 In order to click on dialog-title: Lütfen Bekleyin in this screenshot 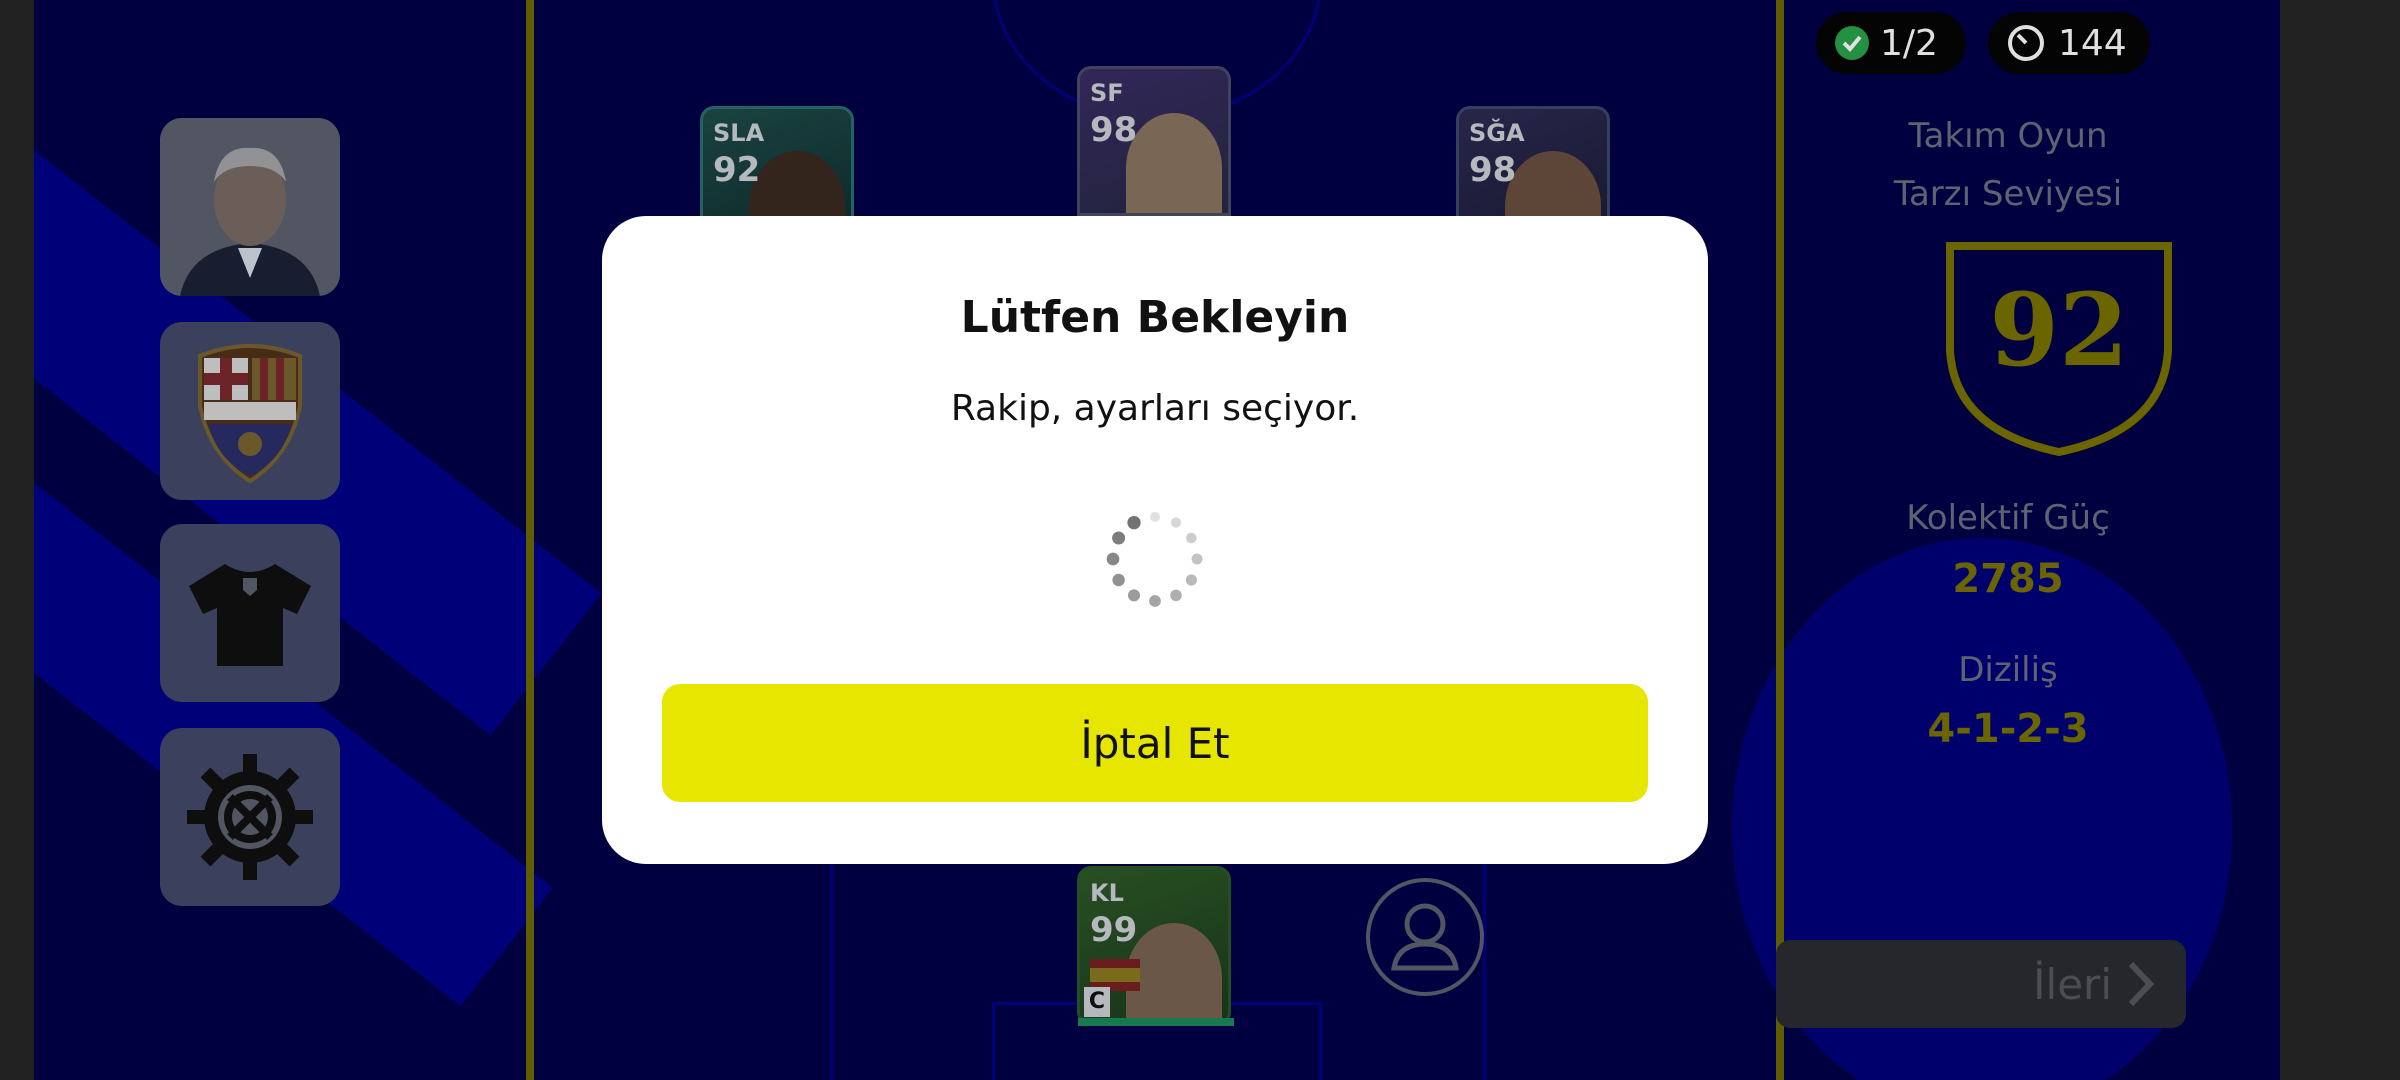, I will do `click(1155, 317)`.